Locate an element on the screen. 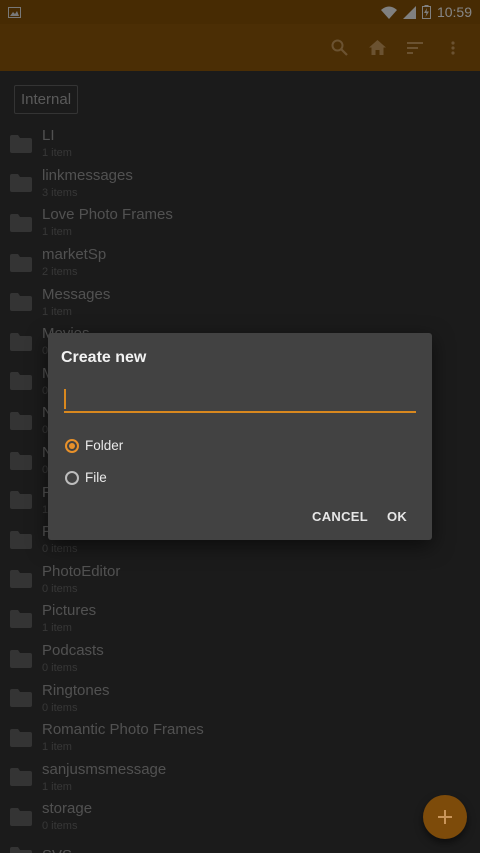 The width and height of the screenshot is (480, 853). plus-icon is located at coordinates (445, 817).